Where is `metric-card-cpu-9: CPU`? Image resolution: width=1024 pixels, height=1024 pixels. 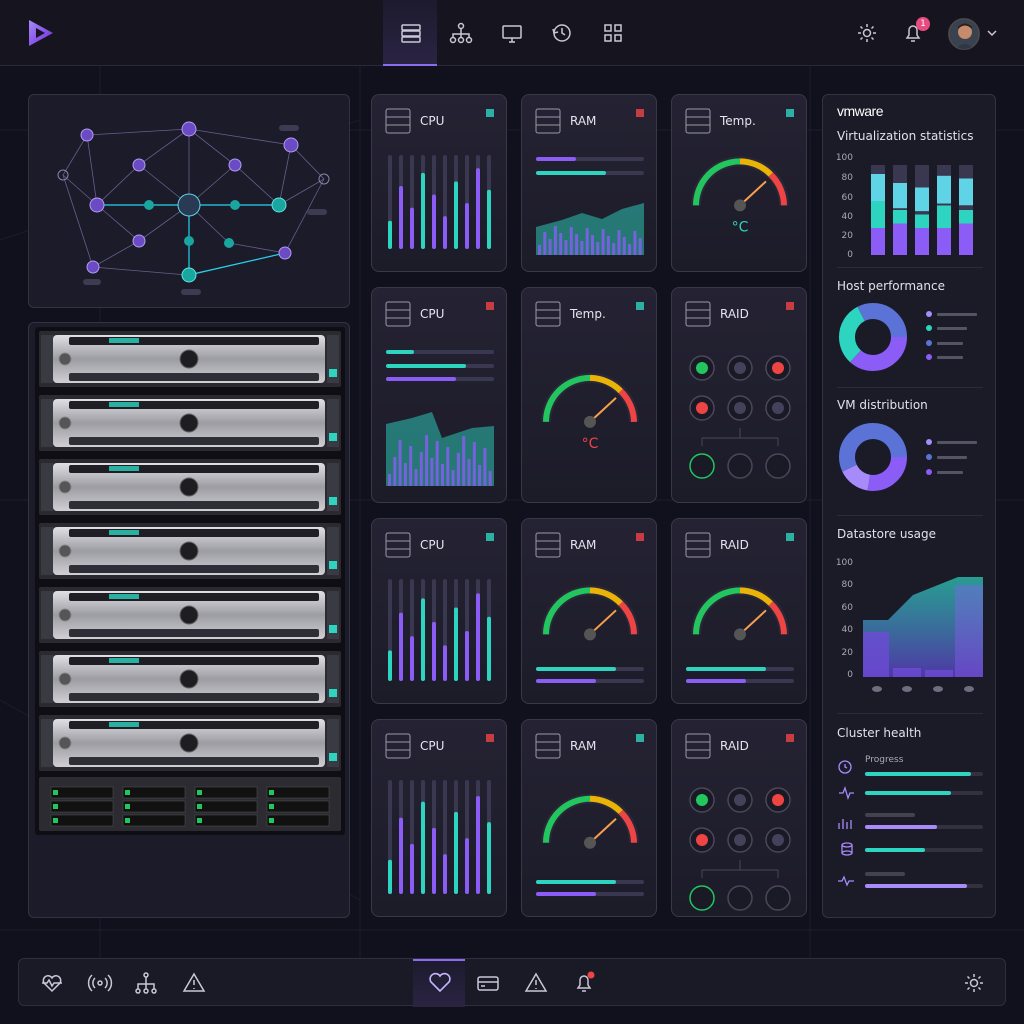 metric-card-cpu-9: CPU is located at coordinates (439, 818).